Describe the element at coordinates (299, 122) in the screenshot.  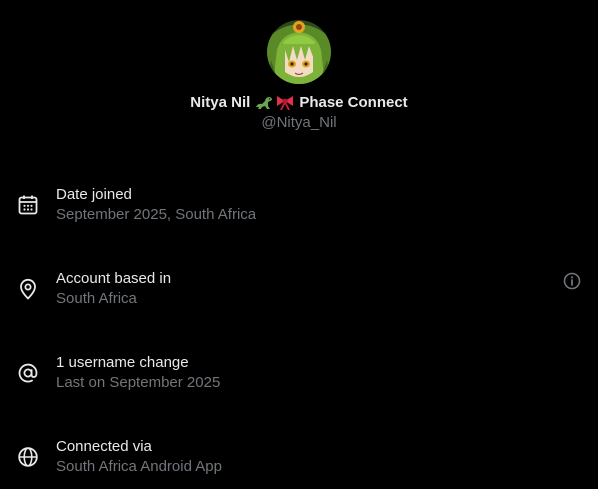
I see `handle: @Nitya_Nil` at that location.